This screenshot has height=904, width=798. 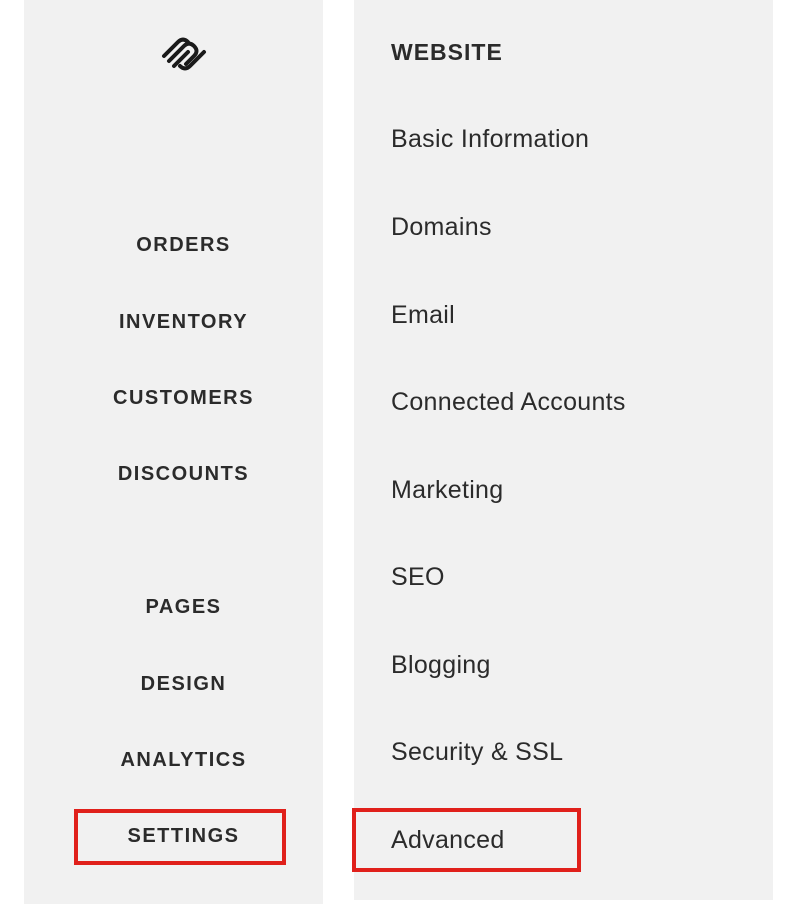 What do you see at coordinates (447, 52) in the screenshot?
I see `section-heading-website: WEBSITE` at bounding box center [447, 52].